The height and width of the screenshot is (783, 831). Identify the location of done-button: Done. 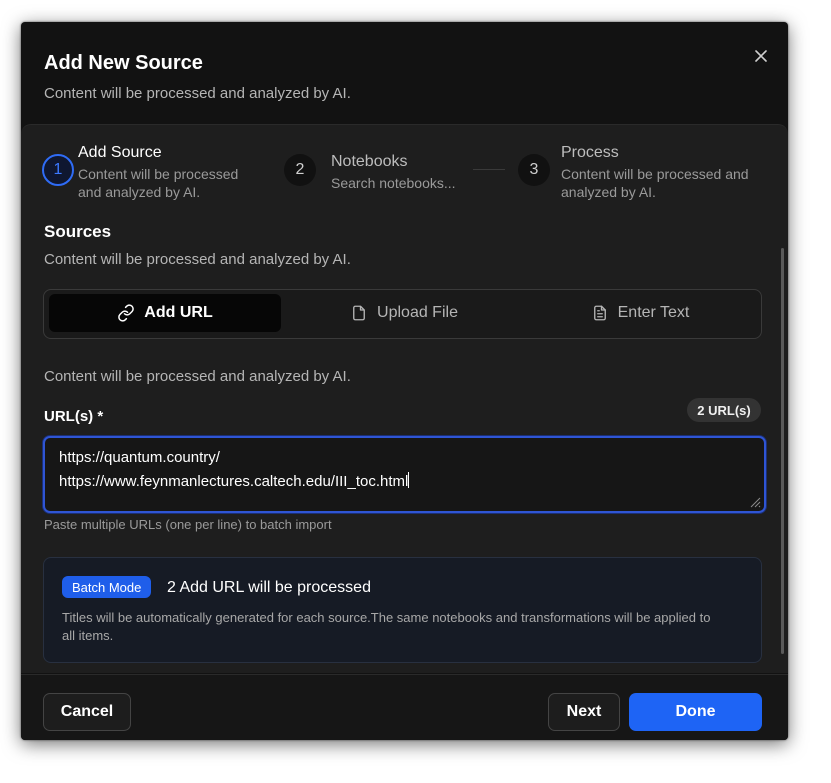
(695, 712).